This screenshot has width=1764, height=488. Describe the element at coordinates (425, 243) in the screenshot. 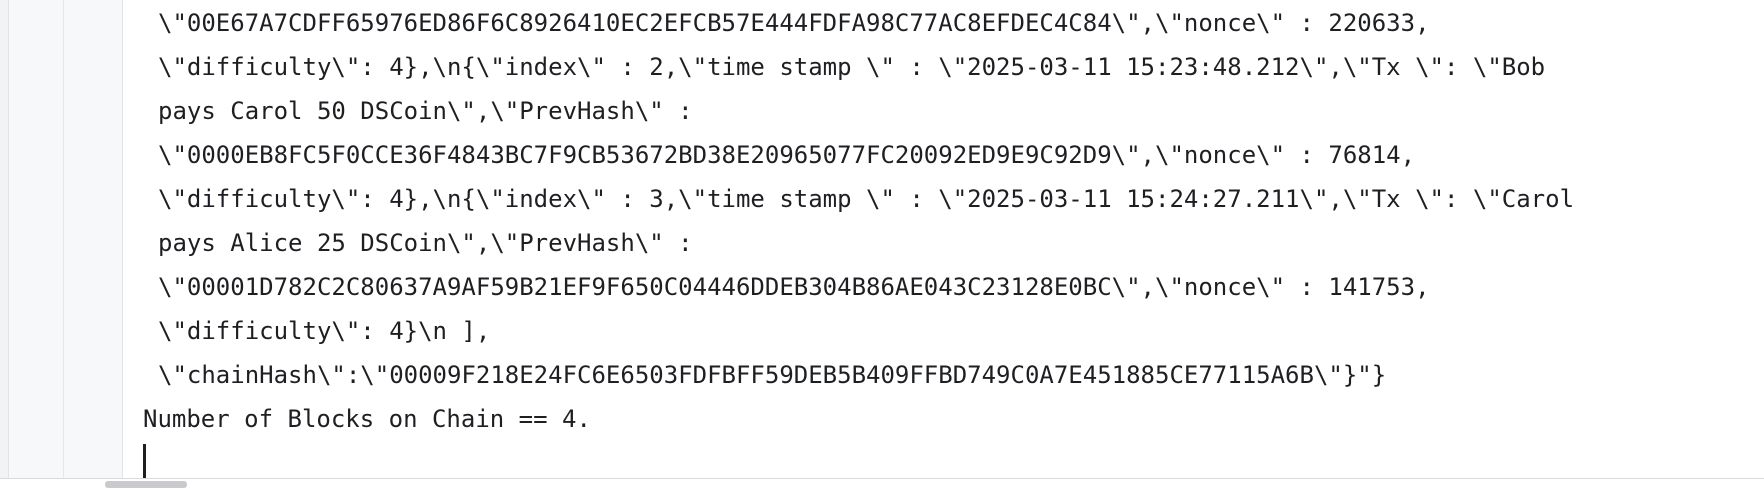

I see `console-line: pays Alice 25 DSCoin\",\"PrevHash\" :` at that location.